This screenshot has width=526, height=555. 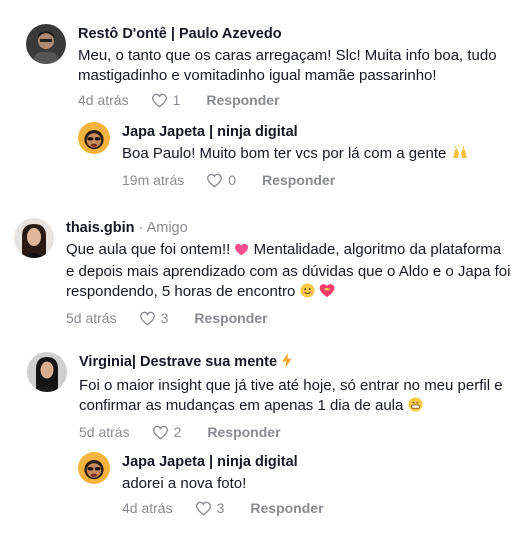 I want to click on like-button: 2, so click(x=167, y=432).